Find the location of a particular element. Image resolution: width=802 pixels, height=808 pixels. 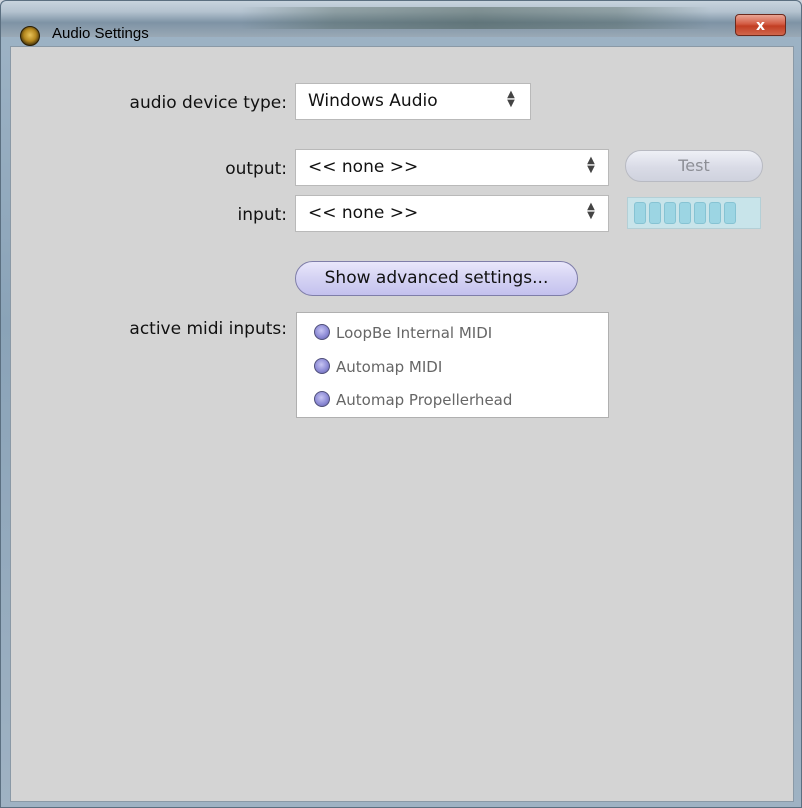

device-type-value: Windows Audio is located at coordinates (373, 101).